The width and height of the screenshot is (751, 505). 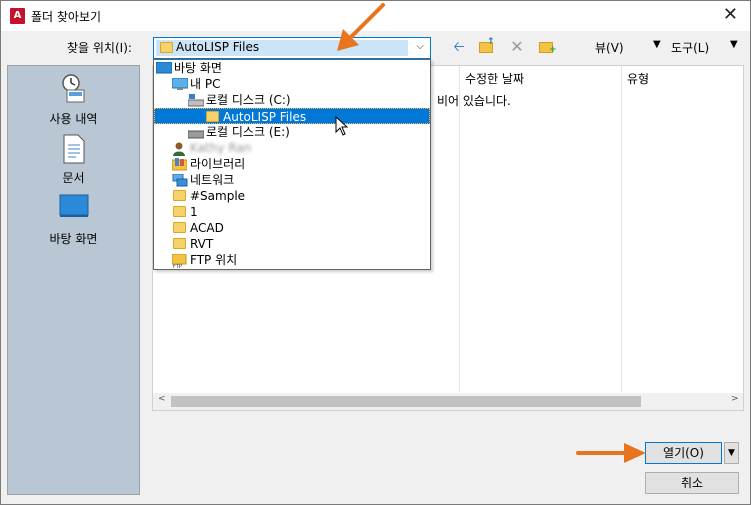 What do you see at coordinates (692, 483) in the screenshot?
I see `cancel-button: 취소` at bounding box center [692, 483].